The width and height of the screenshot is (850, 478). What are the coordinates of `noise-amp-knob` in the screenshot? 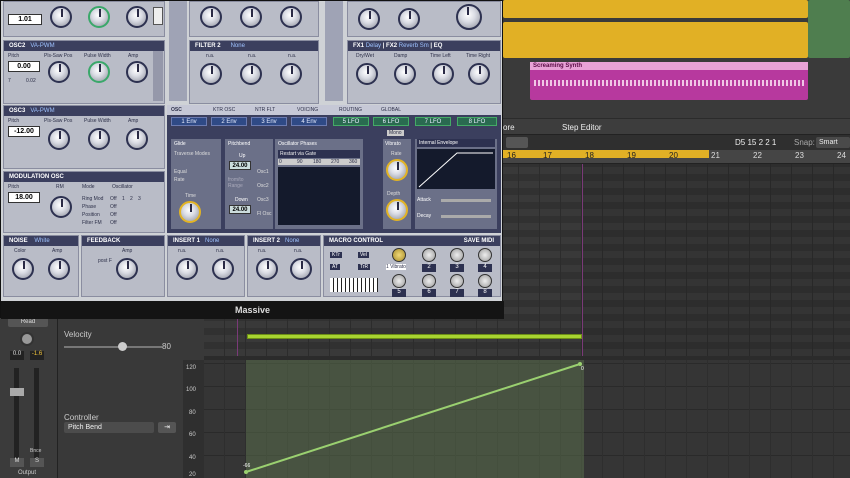 It's located at (59, 269).